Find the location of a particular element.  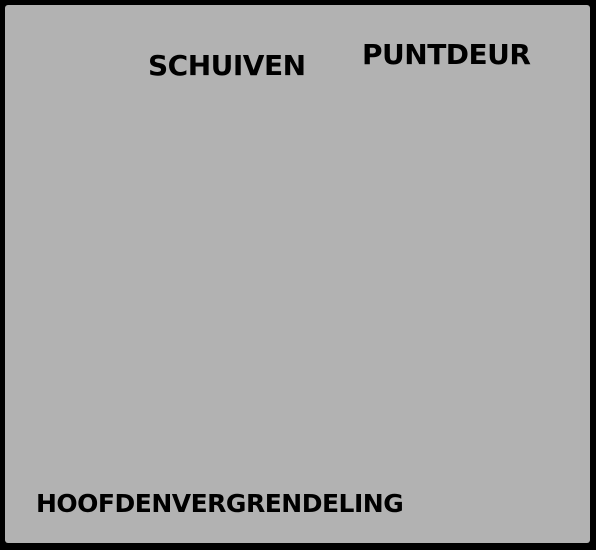

label-hoofdenvergrendeling: HOOFDENVERGRENDELING is located at coordinates (220, 503).